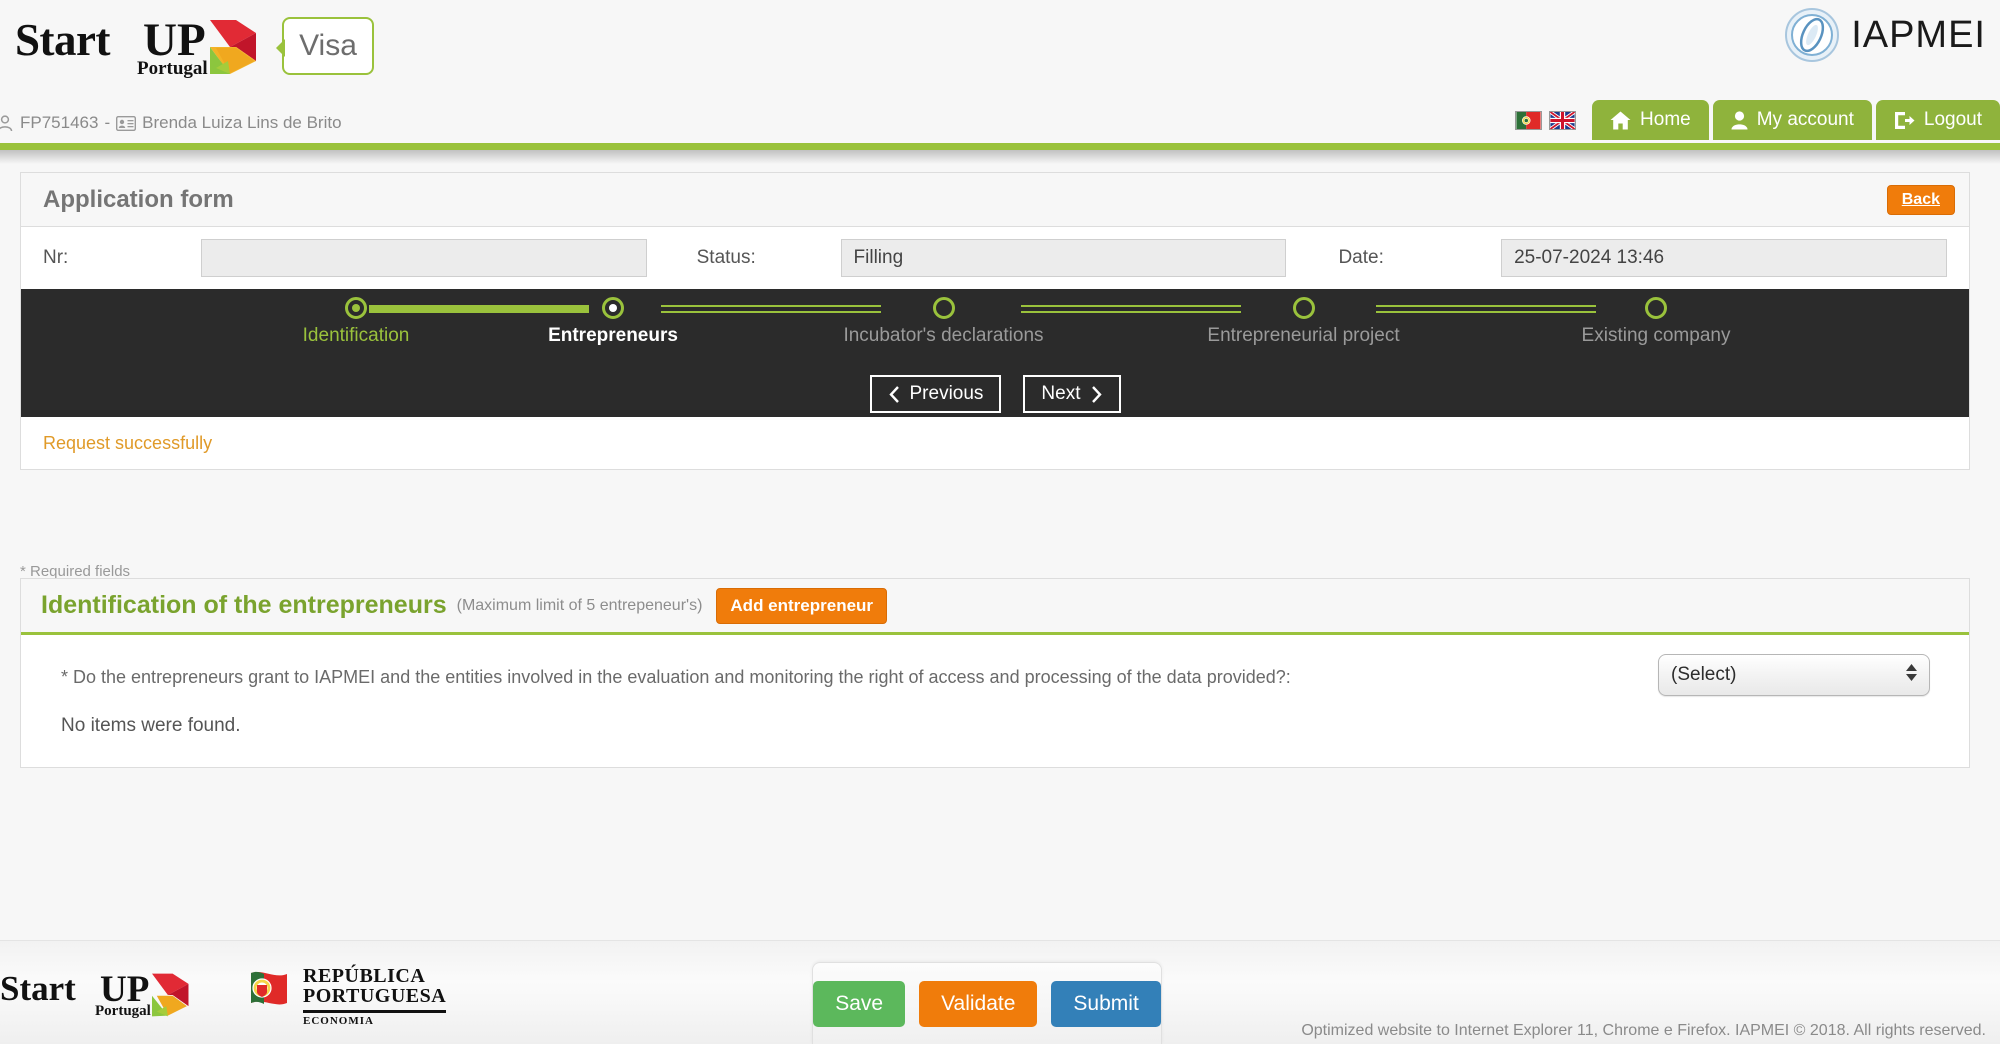 The image size is (2000, 1044). I want to click on nr-label: Nr:, so click(56, 257).